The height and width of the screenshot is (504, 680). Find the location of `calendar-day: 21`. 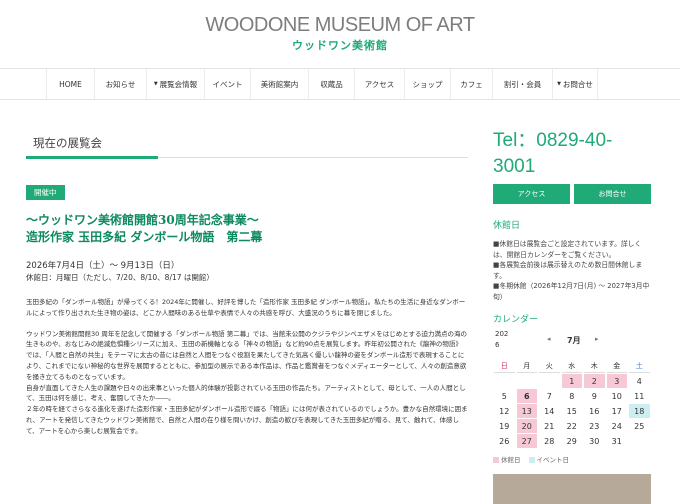

calendar-day: 21 is located at coordinates (549, 426).